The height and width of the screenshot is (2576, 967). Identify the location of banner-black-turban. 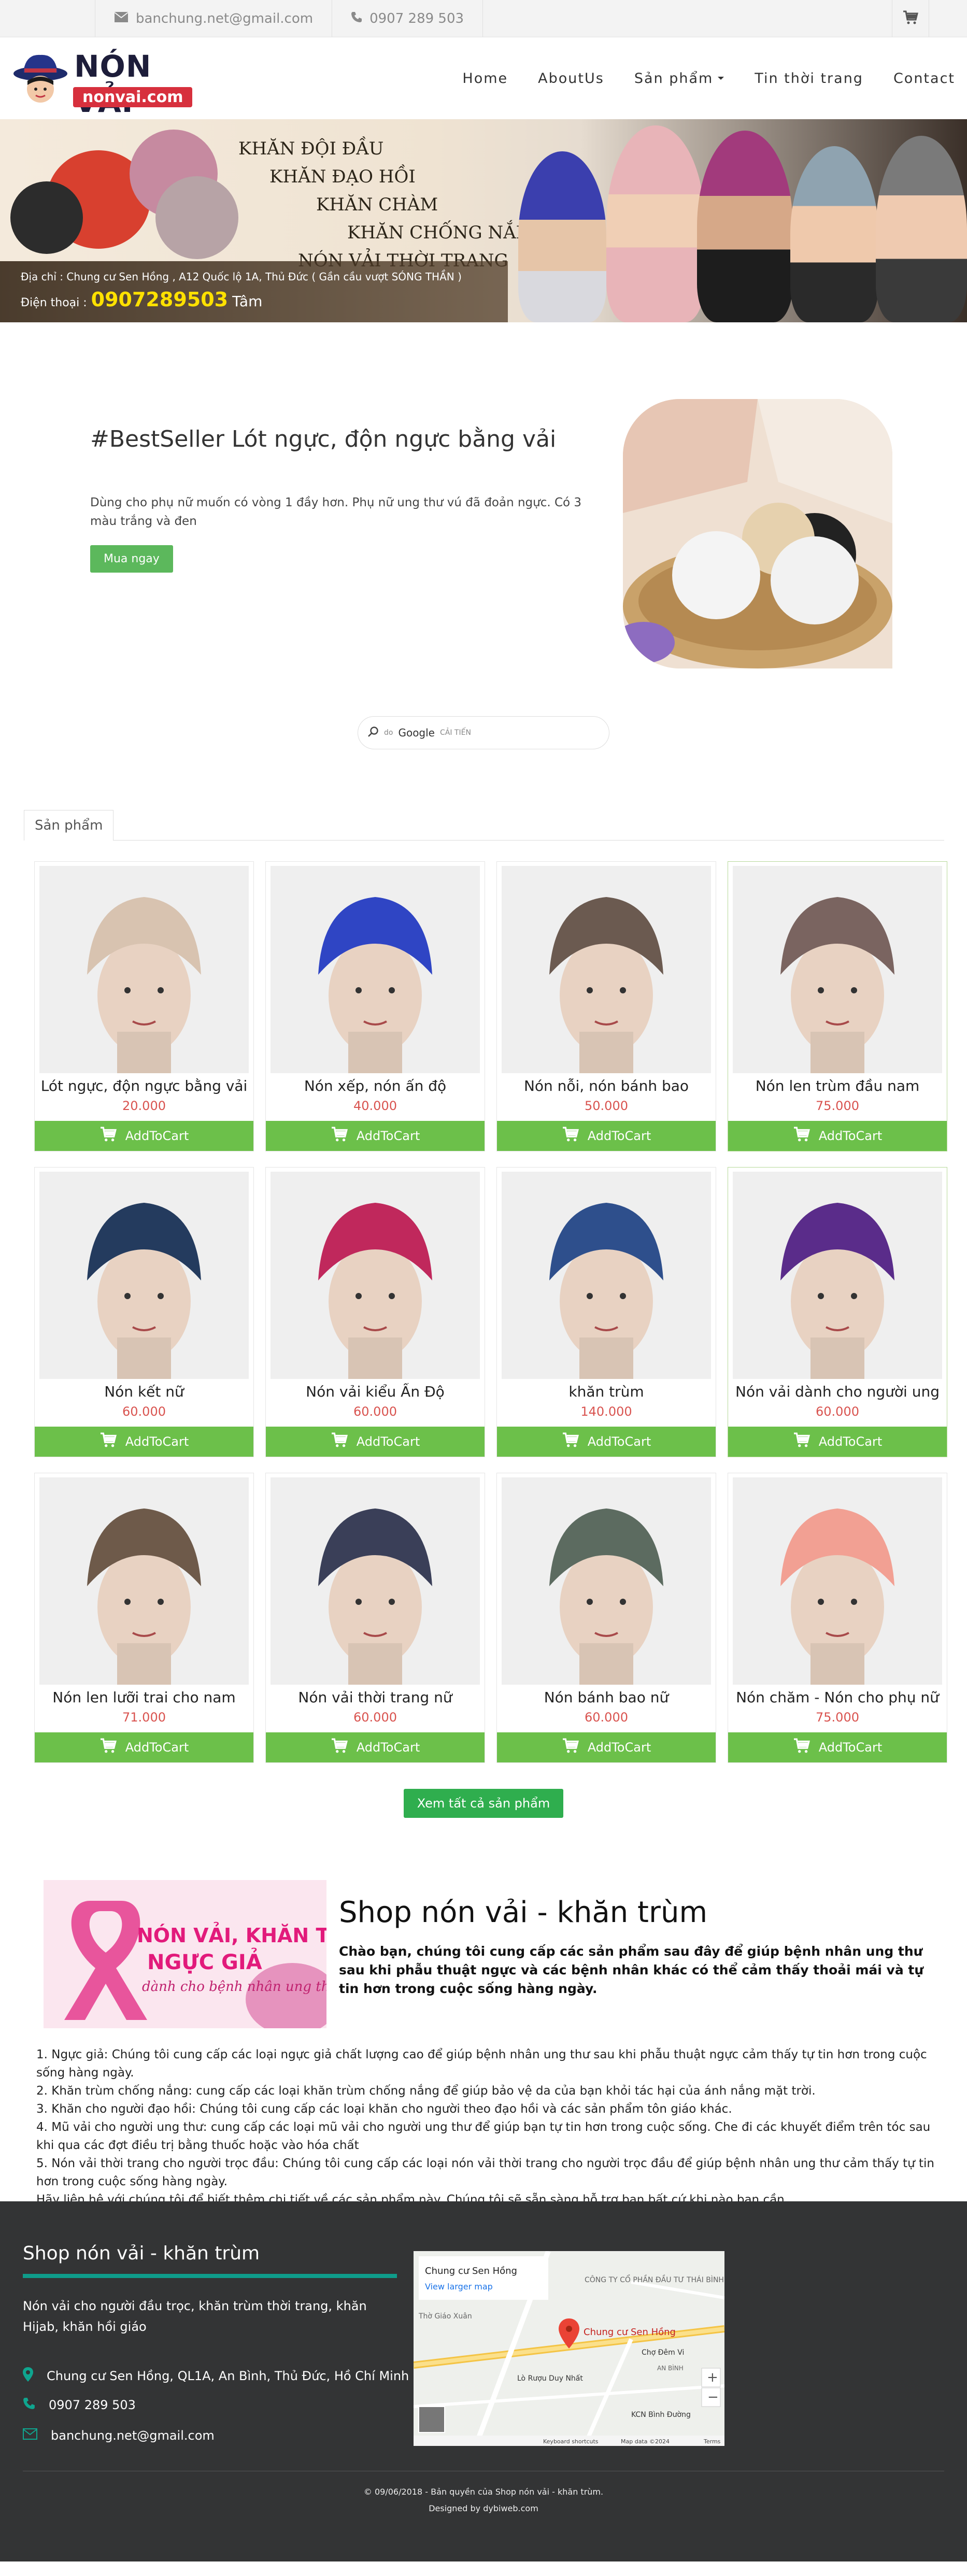
(46, 217).